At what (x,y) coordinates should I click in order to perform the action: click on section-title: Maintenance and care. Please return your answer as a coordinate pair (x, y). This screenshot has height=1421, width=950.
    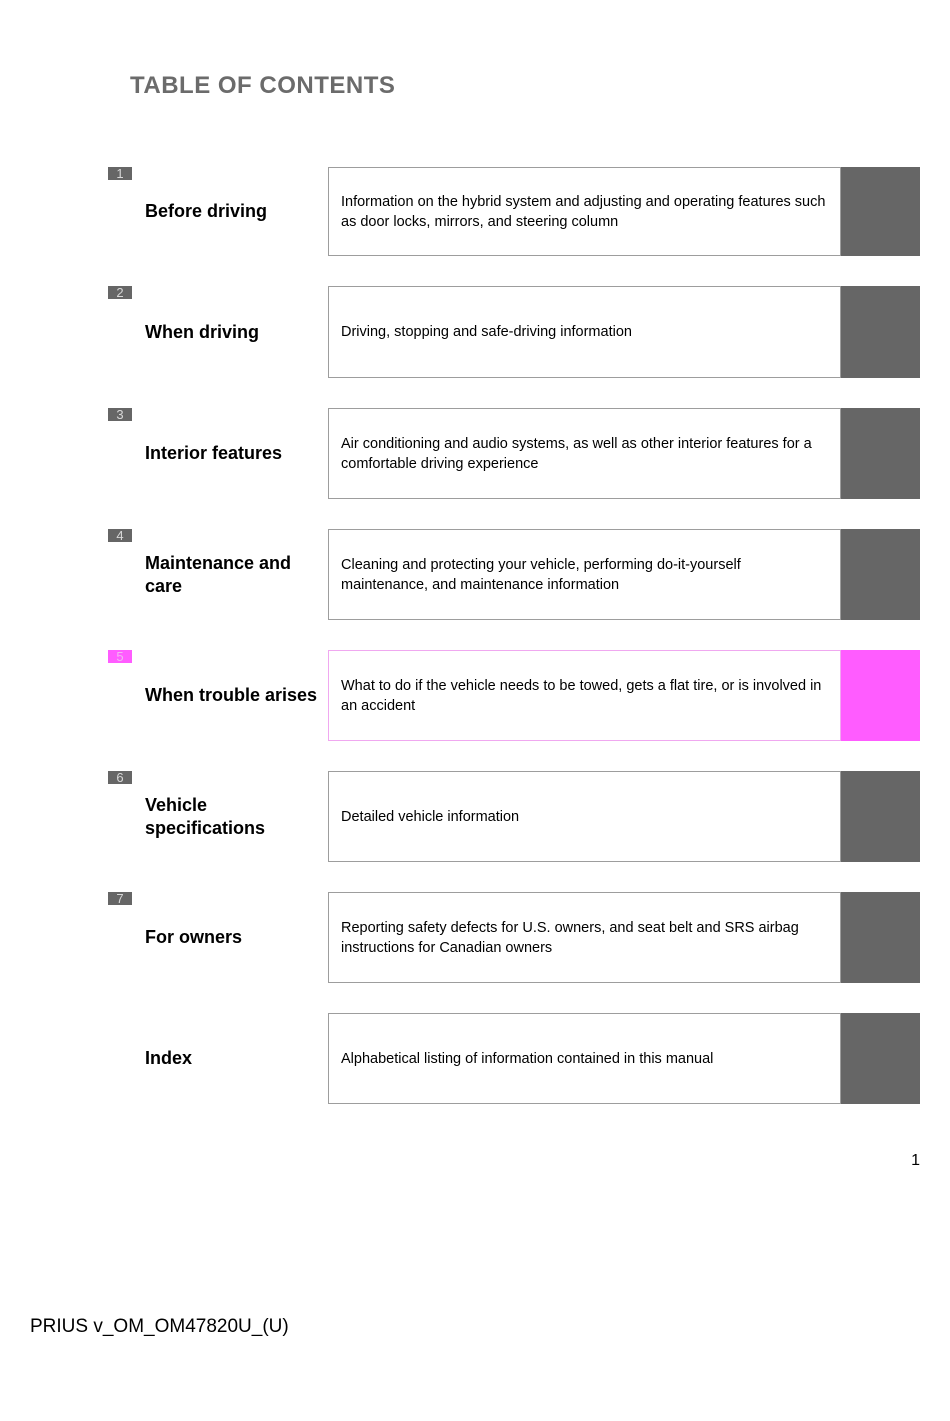
    Looking at the image, I should click on (235, 574).